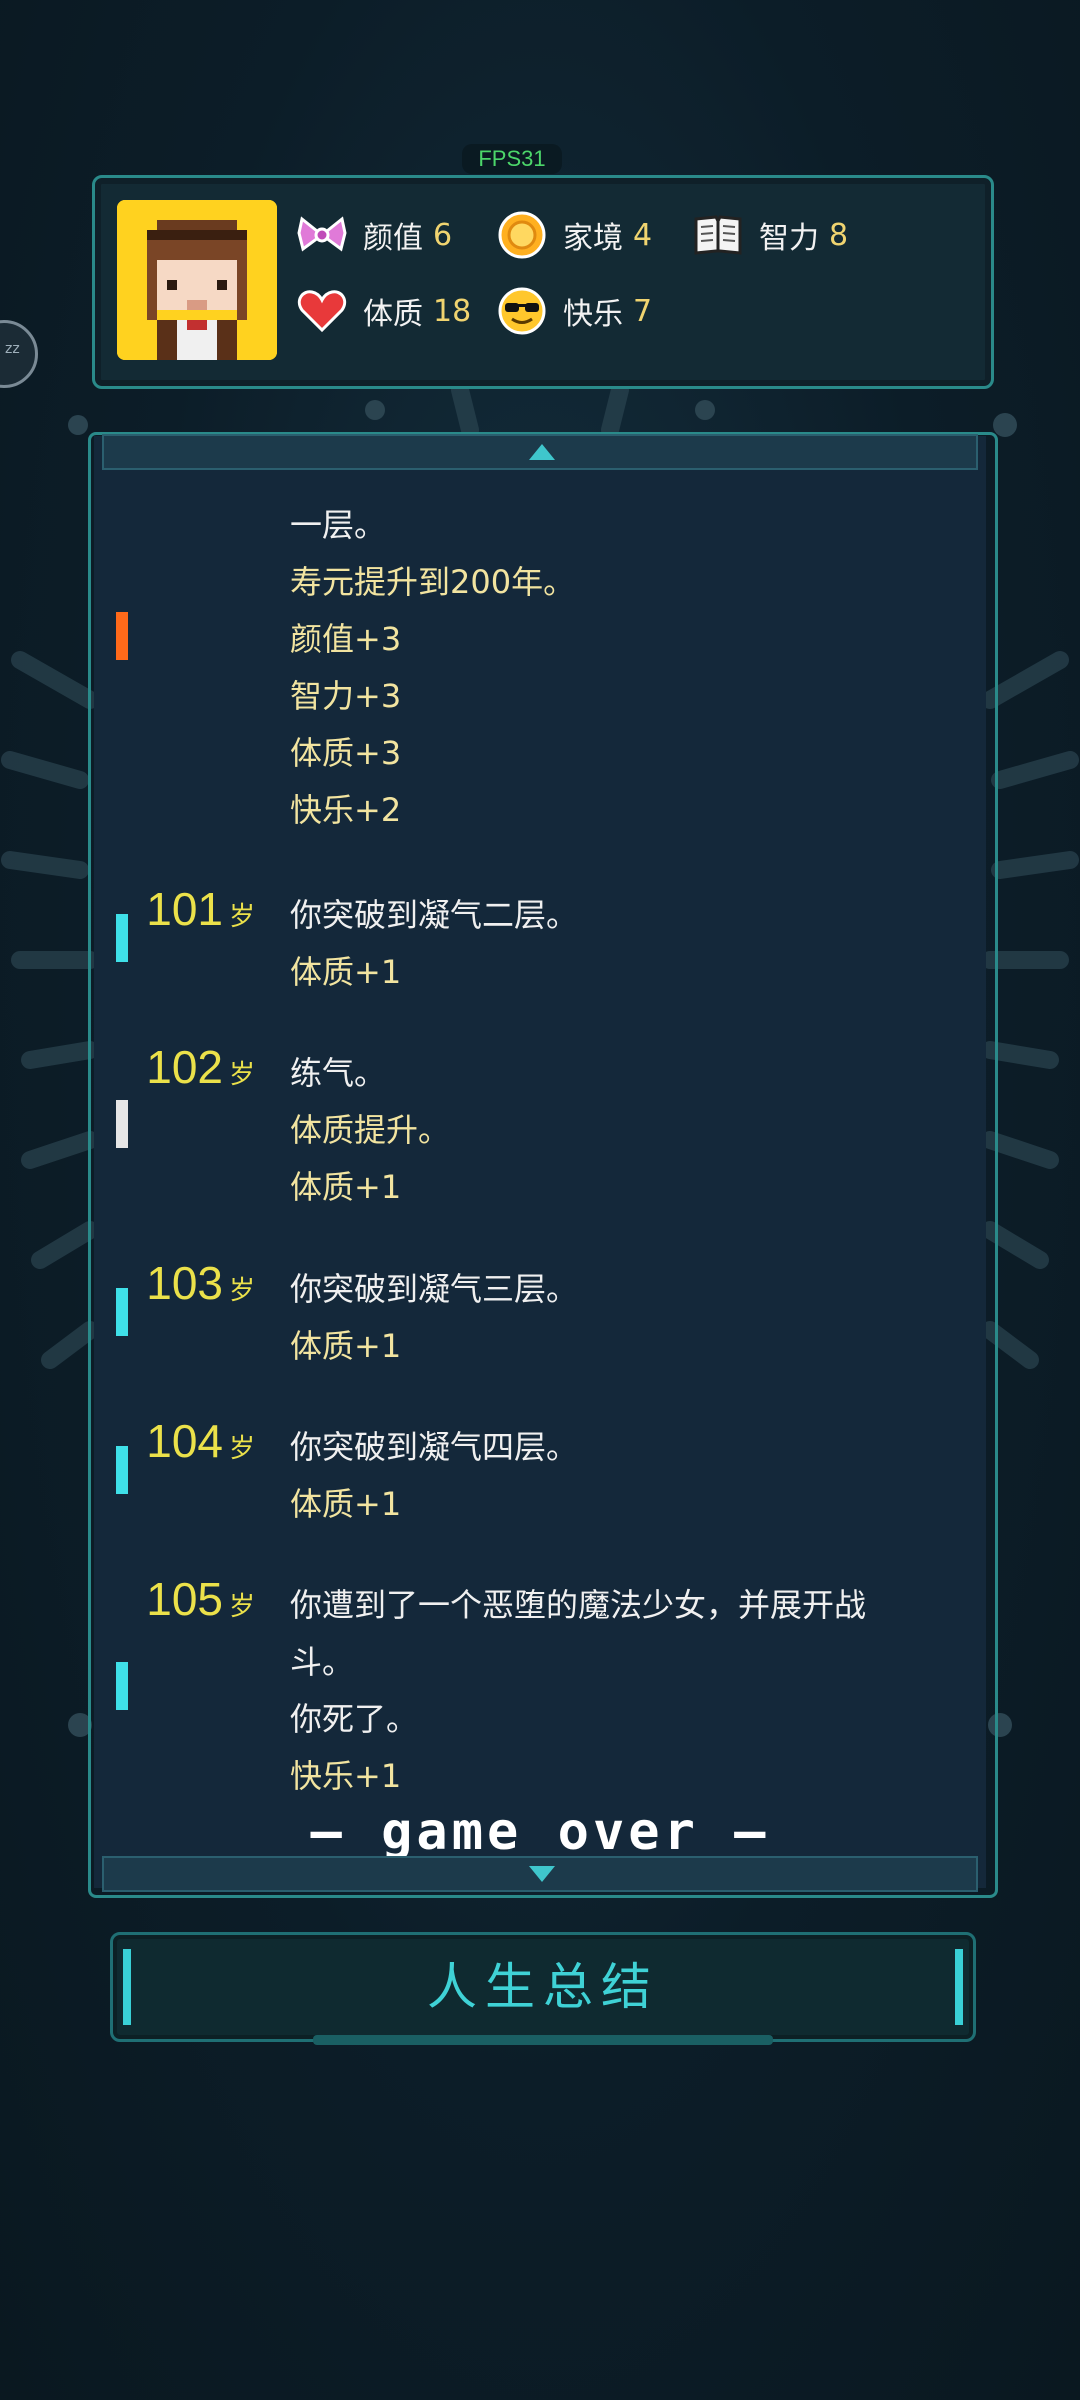  What do you see at coordinates (184, 1067) in the screenshot?
I see `age-number: 102` at bounding box center [184, 1067].